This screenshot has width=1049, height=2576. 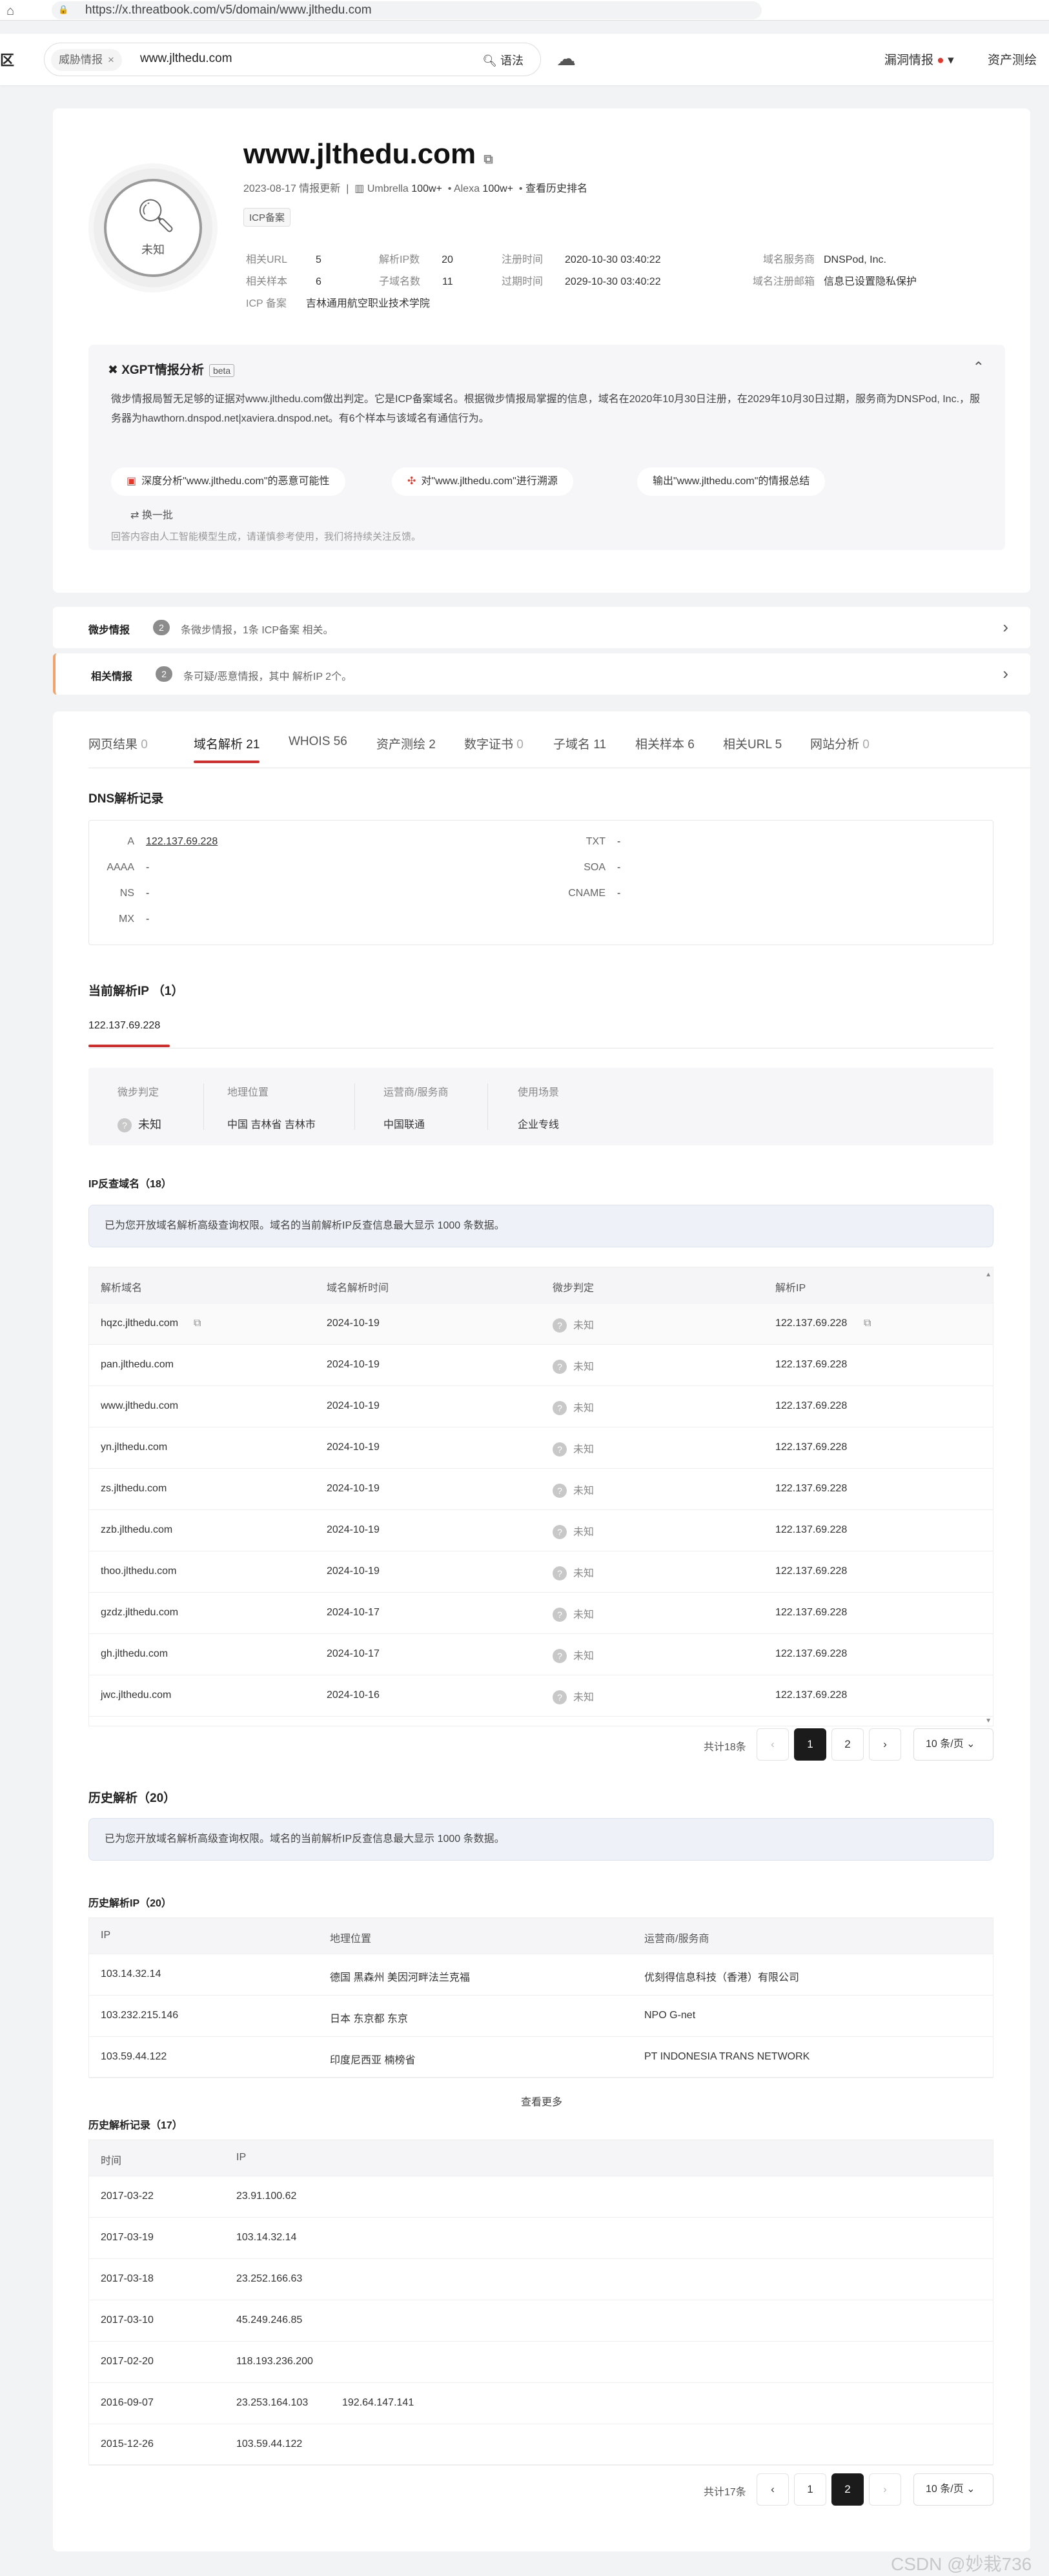 What do you see at coordinates (139, 1324) in the screenshot?
I see `domain-cell: hqzc.jlthedu.com` at bounding box center [139, 1324].